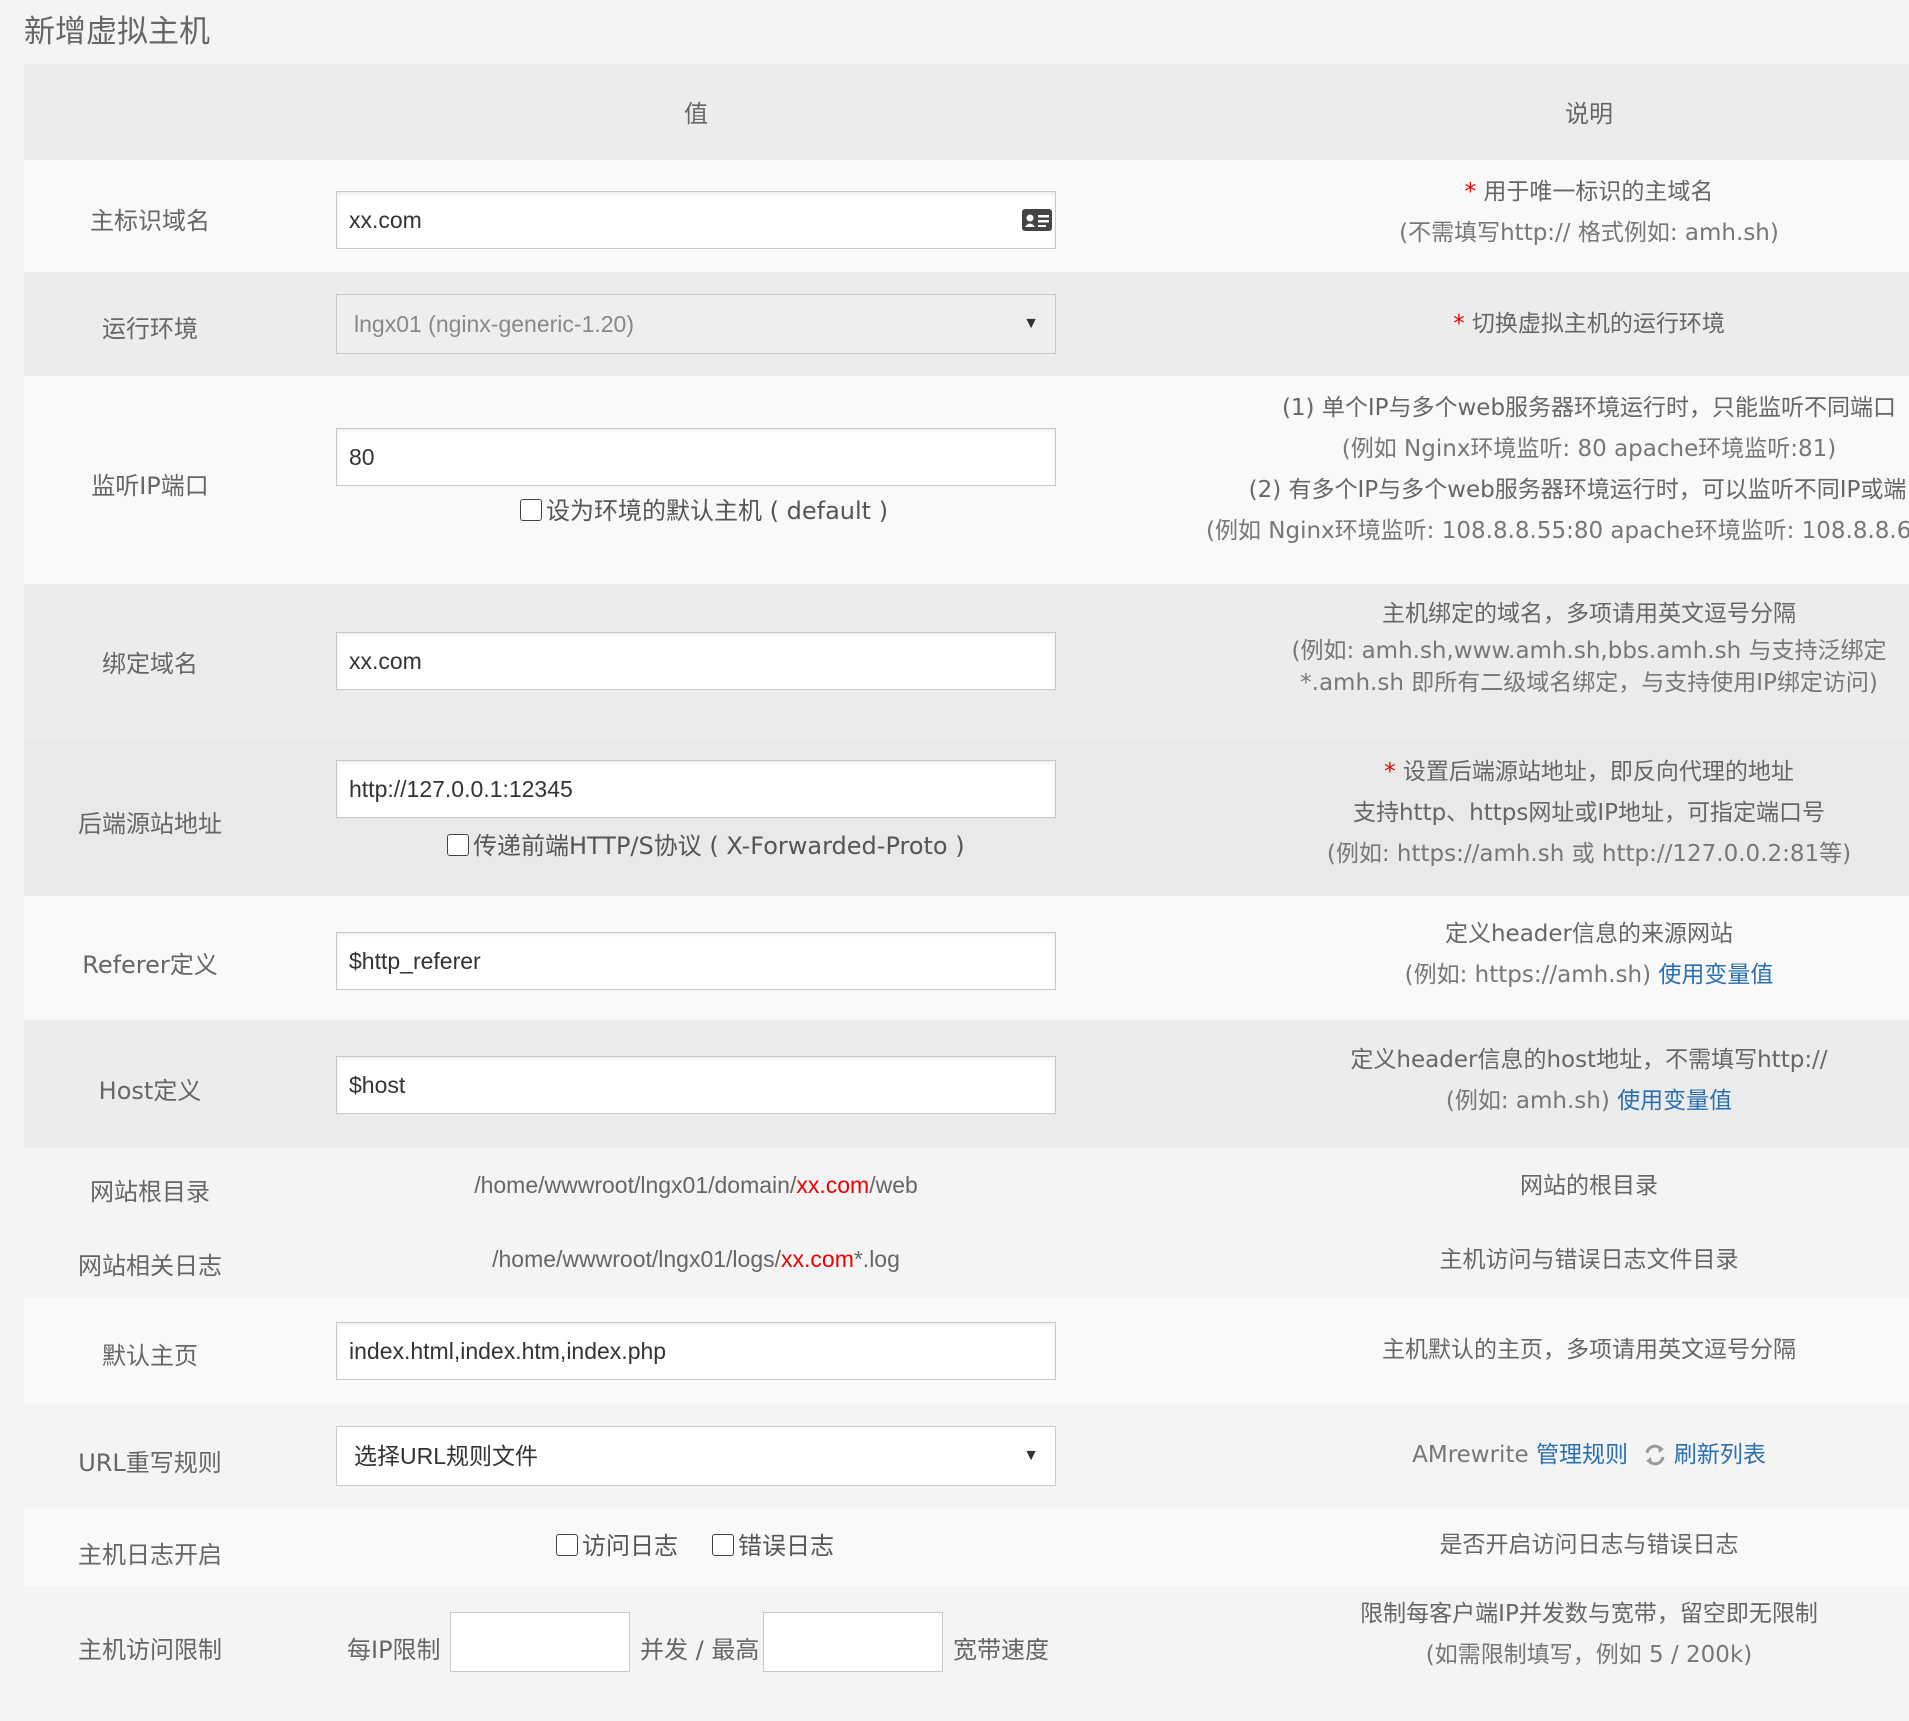  Describe the element at coordinates (876, 1259) in the screenshot. I see `site-logs-path-suffix: *.log` at that location.